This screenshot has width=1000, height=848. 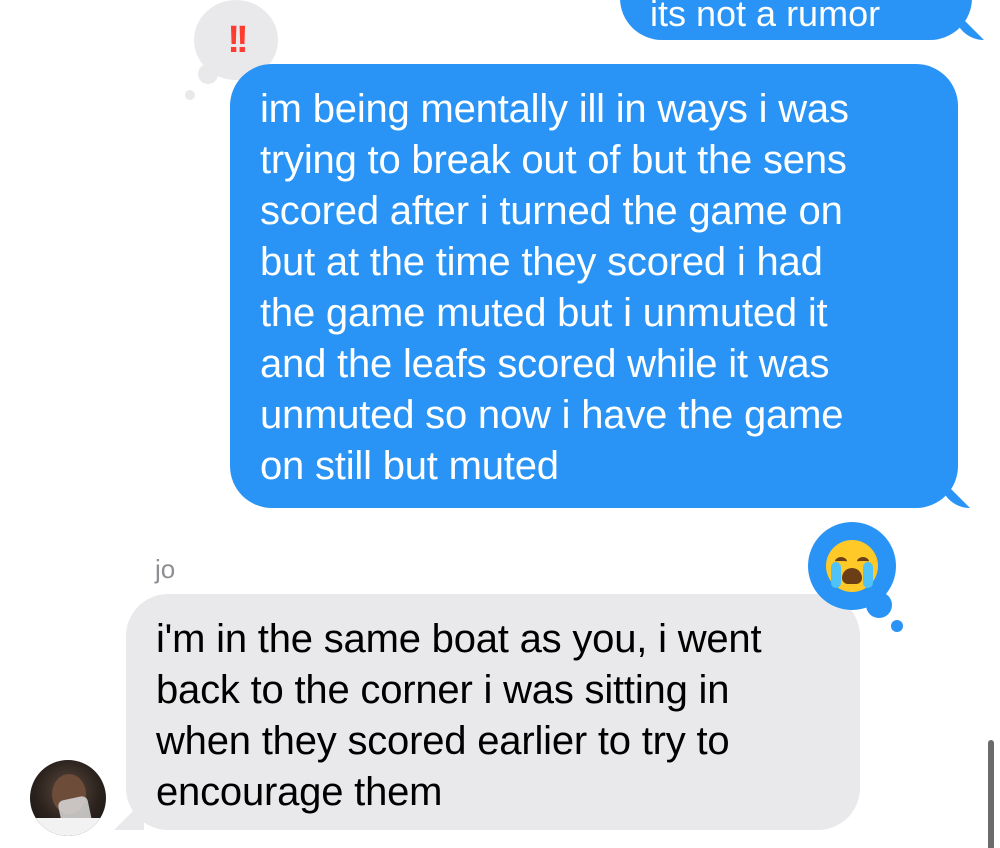 I want to click on sender-name: jo, so click(x=165, y=569).